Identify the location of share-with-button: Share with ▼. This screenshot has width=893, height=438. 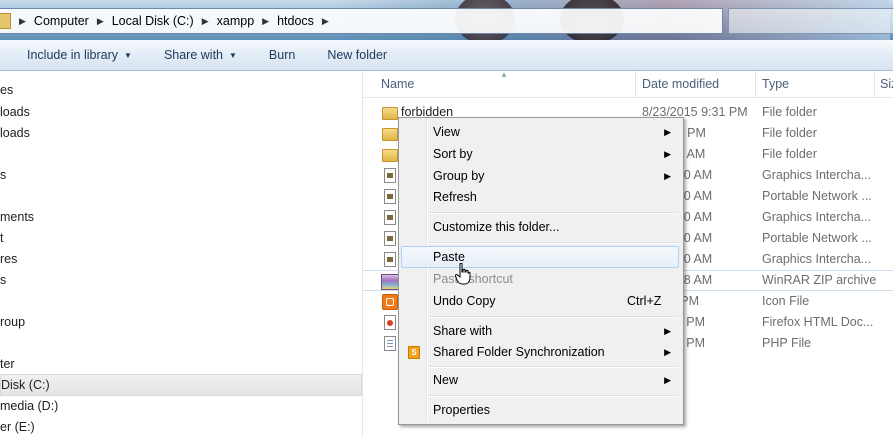
(200, 55).